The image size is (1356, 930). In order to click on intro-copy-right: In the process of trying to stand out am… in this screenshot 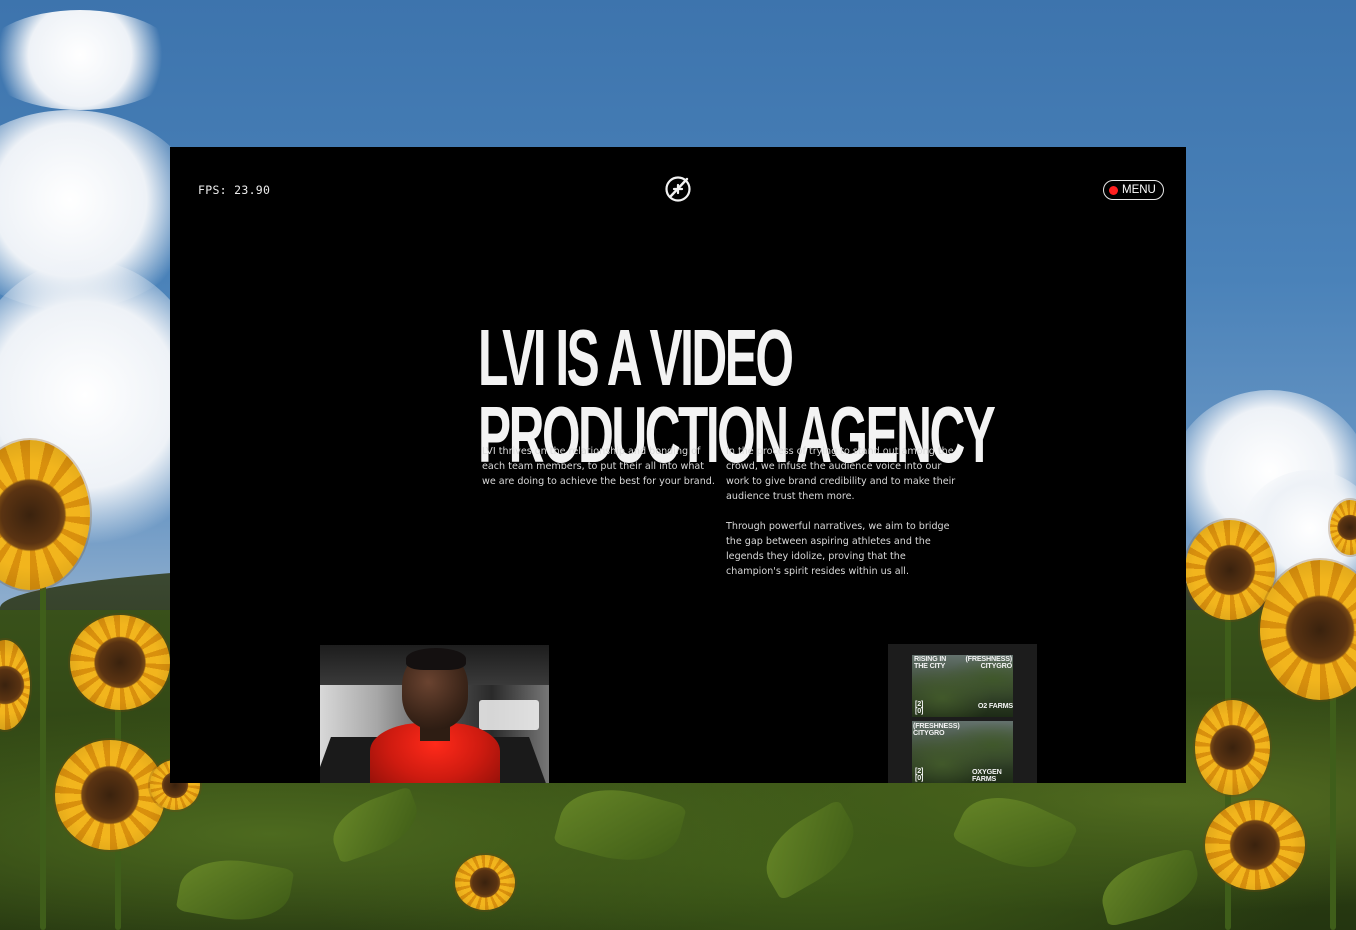, I will do `click(842, 519)`.